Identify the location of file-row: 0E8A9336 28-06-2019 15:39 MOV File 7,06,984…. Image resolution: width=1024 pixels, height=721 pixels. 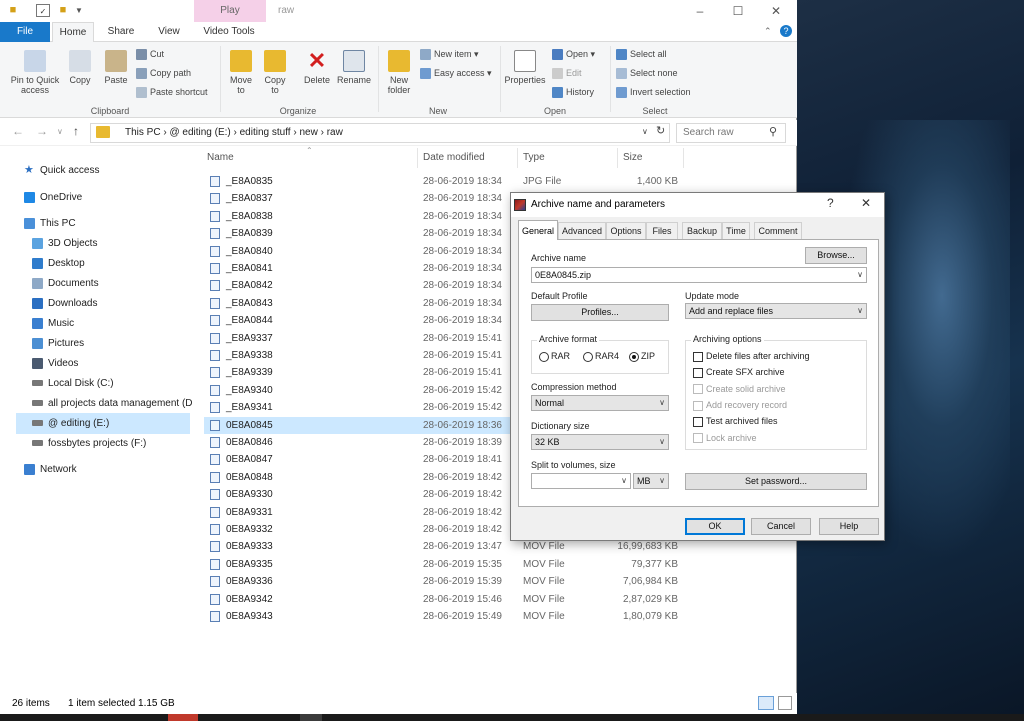
(444, 581).